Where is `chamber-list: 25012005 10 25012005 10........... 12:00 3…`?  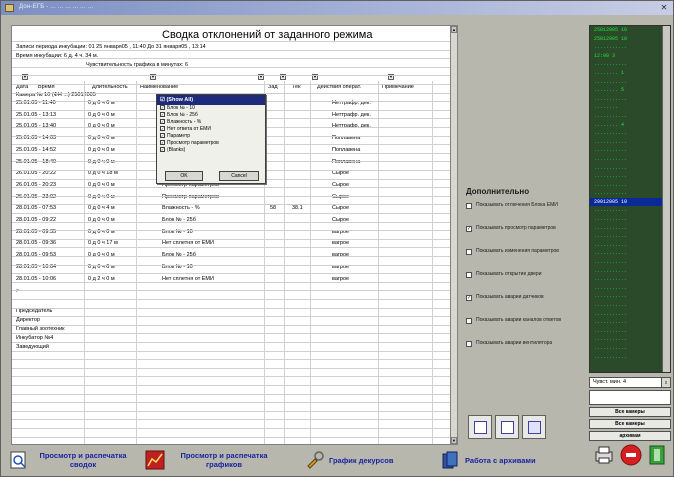
chamber-list: 25012005 10 25012005 10........... 12:00 3… is located at coordinates (630, 199).